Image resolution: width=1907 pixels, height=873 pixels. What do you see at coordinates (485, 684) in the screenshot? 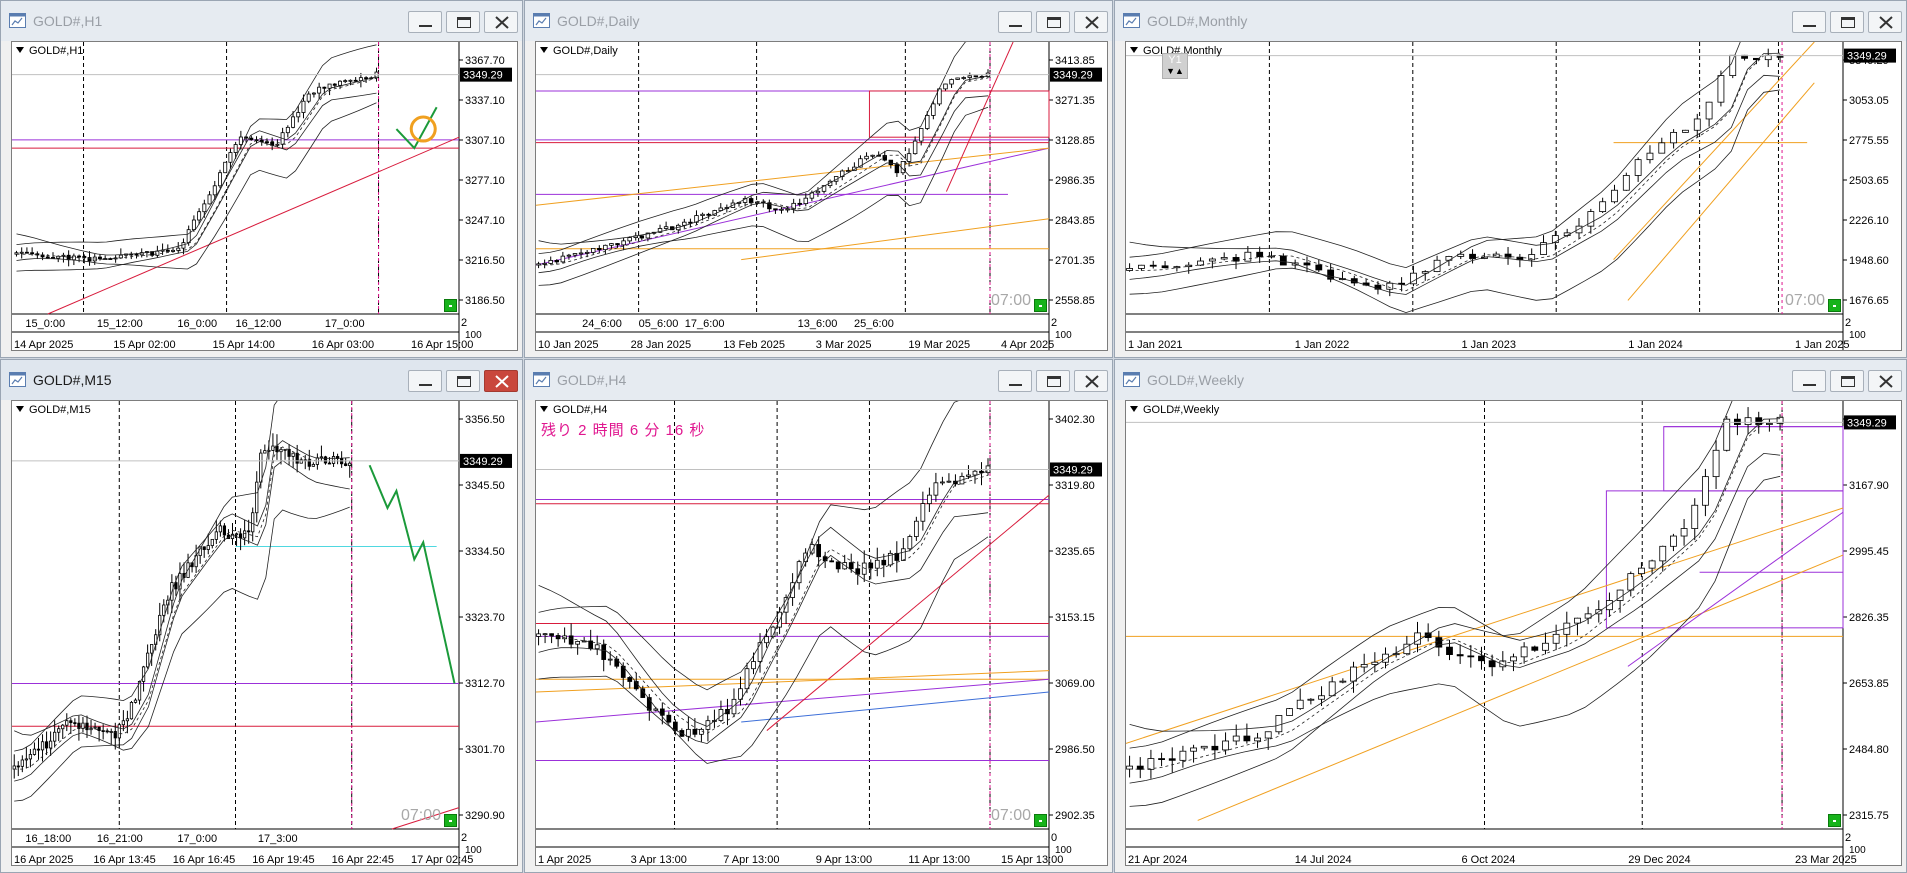
I see `price-label: 3312.70` at bounding box center [485, 684].